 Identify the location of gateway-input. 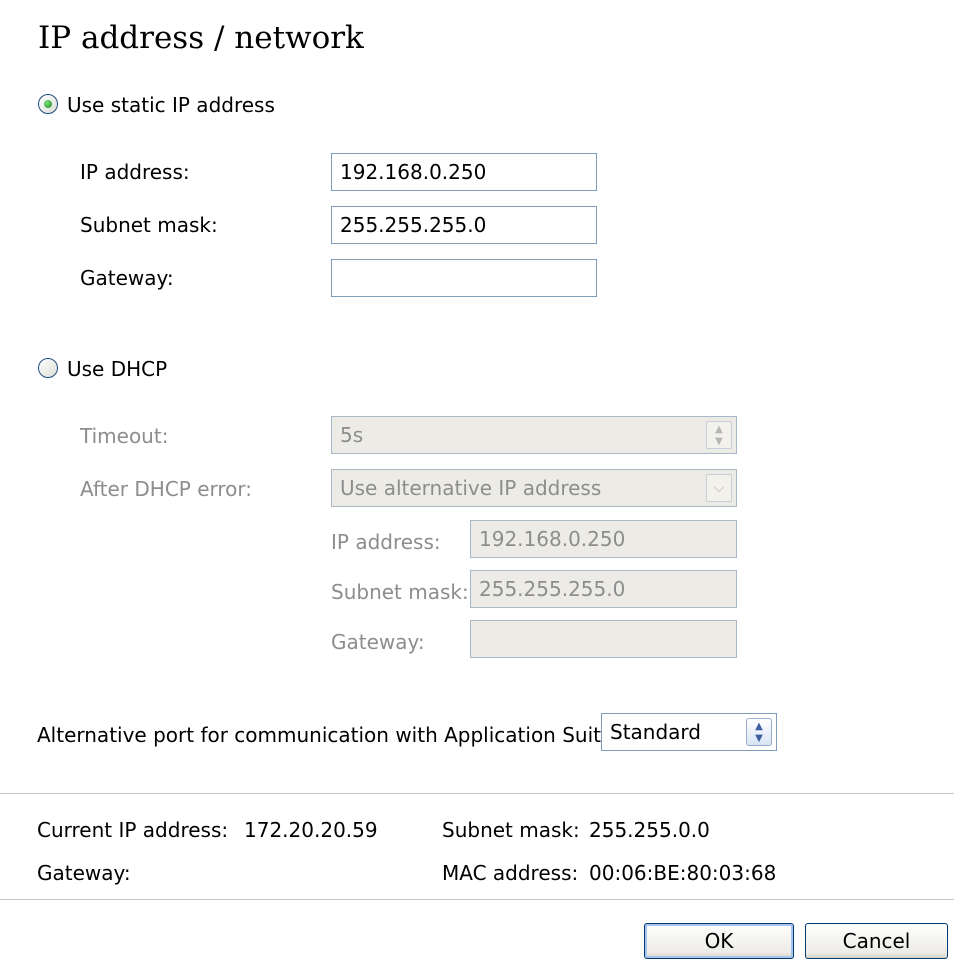
(464, 278).